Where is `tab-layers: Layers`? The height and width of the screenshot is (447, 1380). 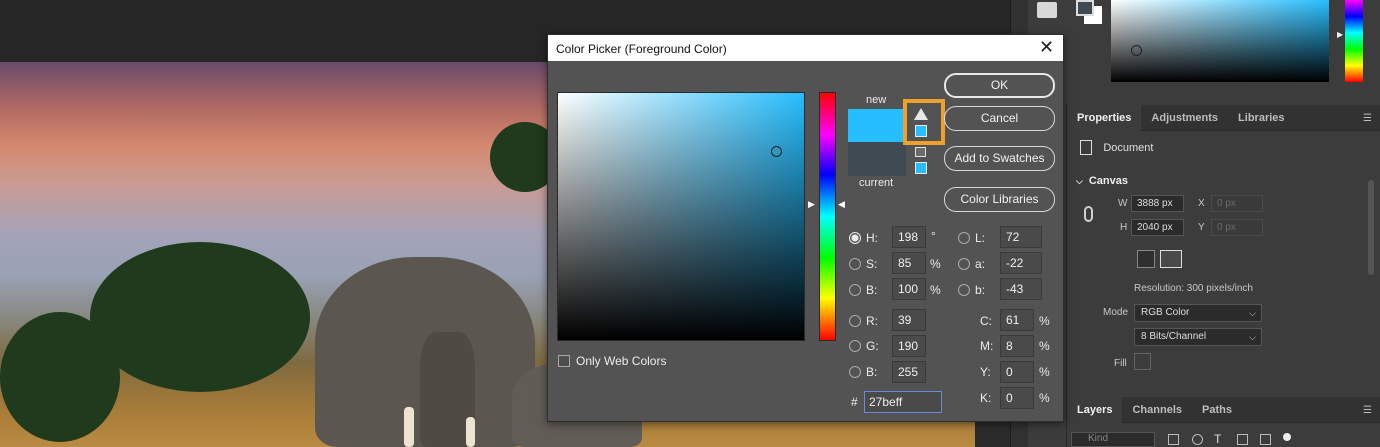
tab-layers: Layers is located at coordinates (1095, 409).